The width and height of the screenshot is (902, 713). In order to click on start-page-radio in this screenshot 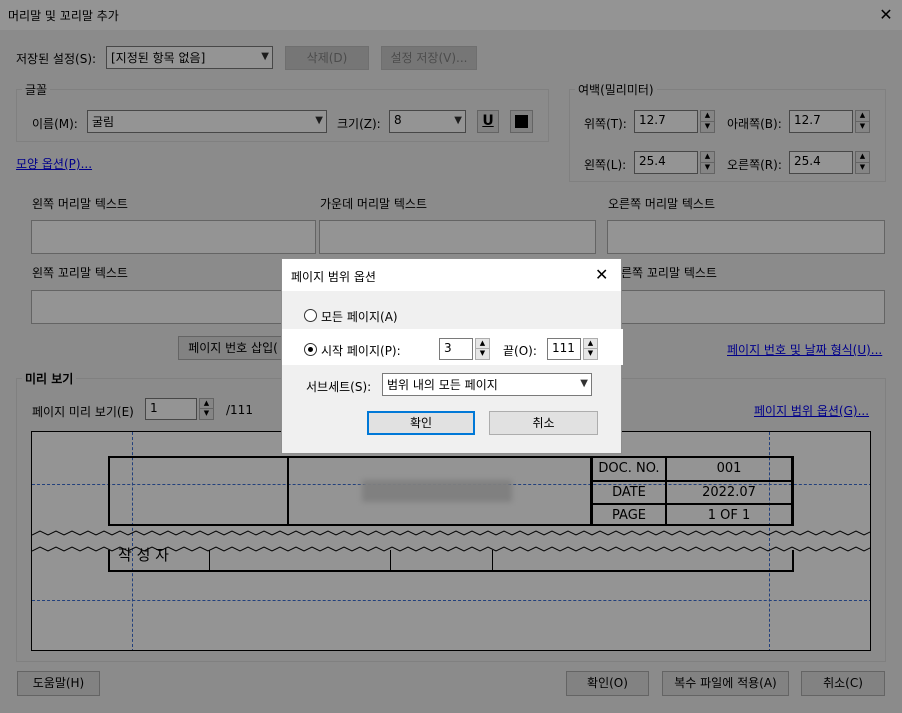, I will do `click(310, 349)`.